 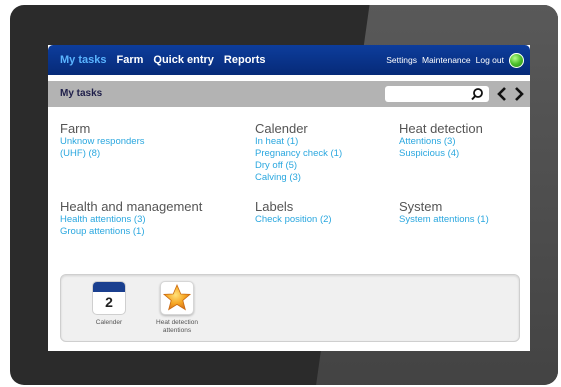 I want to click on utility-nav: Settings Maintenance Log out, so click(x=455, y=60).